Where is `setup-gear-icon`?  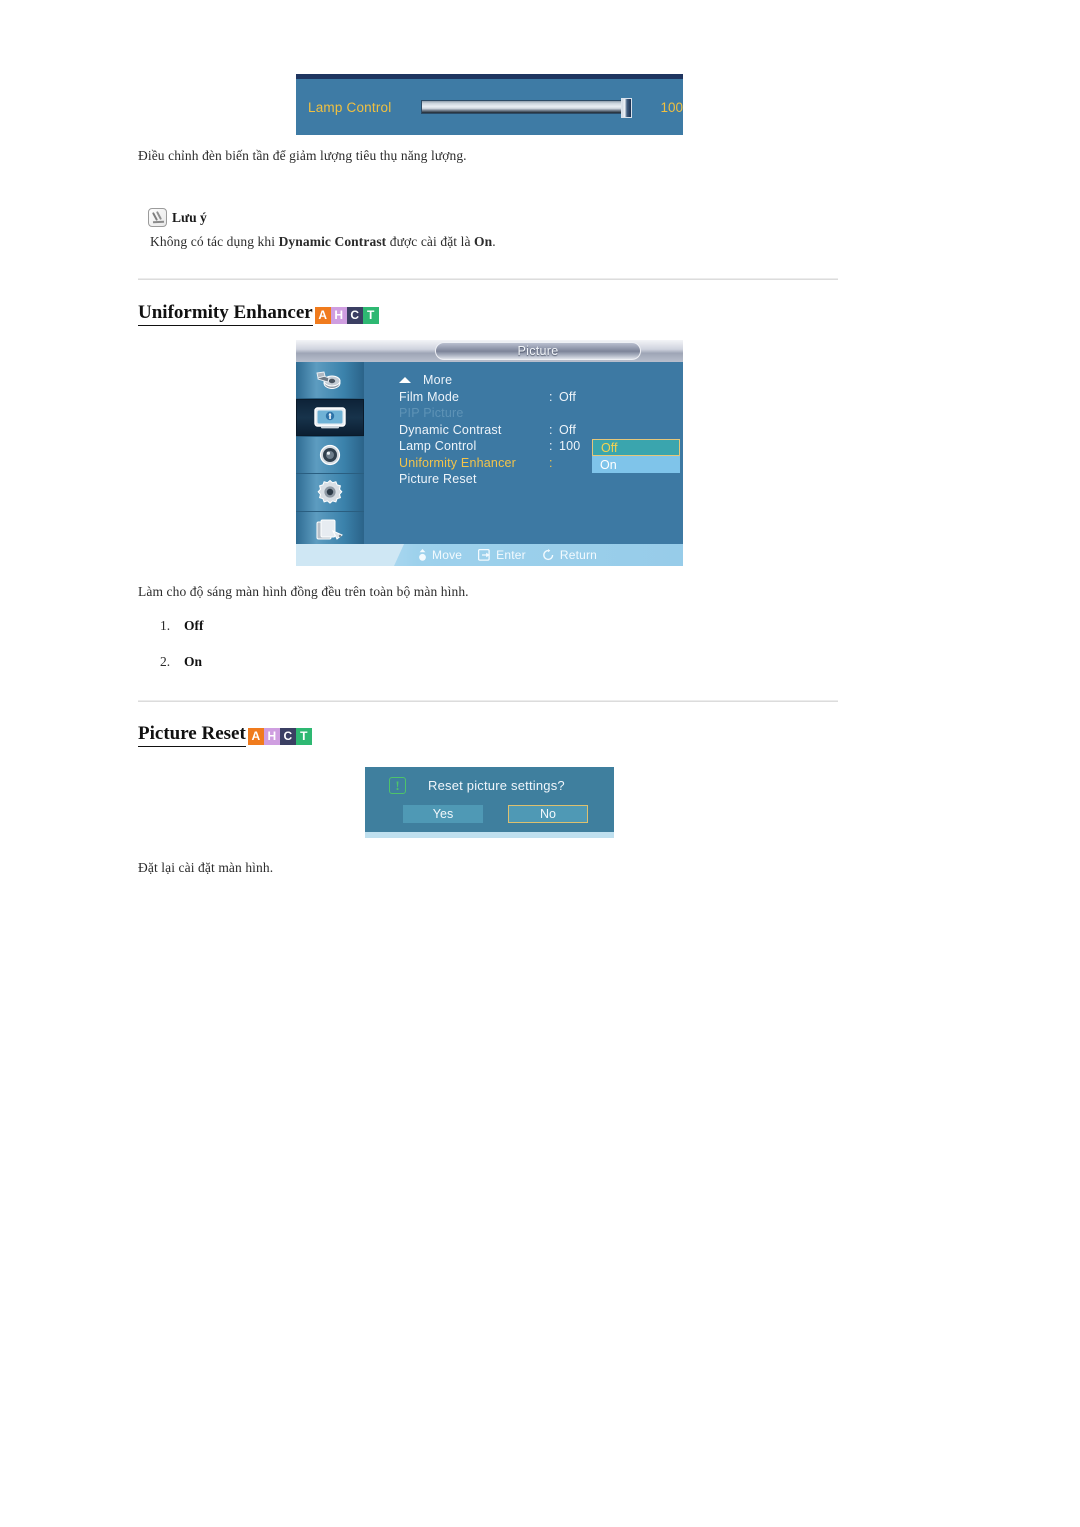 setup-gear-icon is located at coordinates (330, 492).